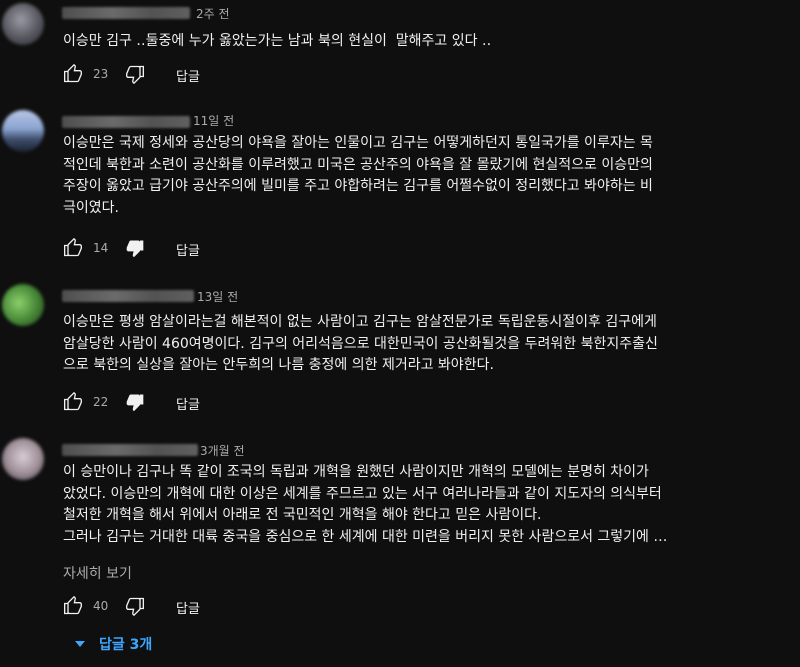 Image resolution: width=800 pixels, height=667 pixels. I want to click on comment-actions: 22 답글, so click(163, 404).